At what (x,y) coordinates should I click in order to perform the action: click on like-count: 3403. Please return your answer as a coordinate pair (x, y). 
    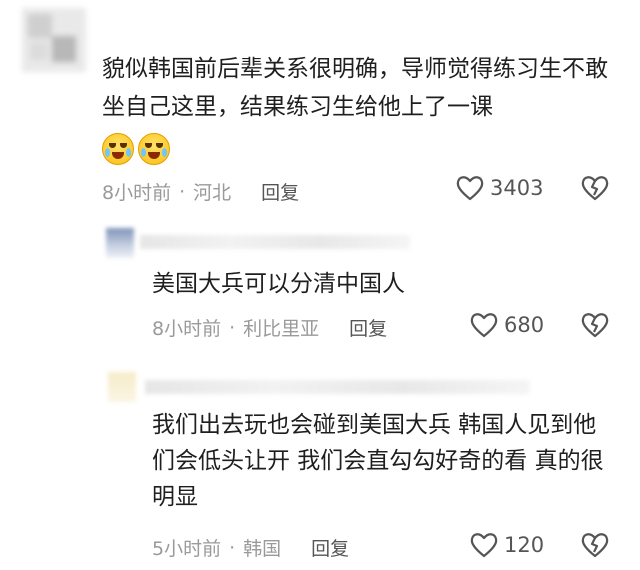
    Looking at the image, I should click on (517, 188).